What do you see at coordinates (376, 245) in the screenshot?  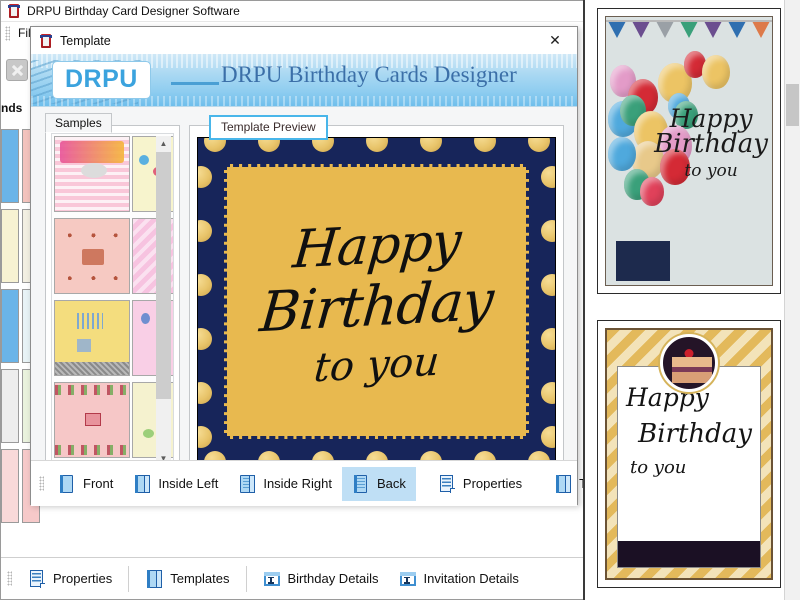 I see `card-greeting-line-1: Happy` at bounding box center [376, 245].